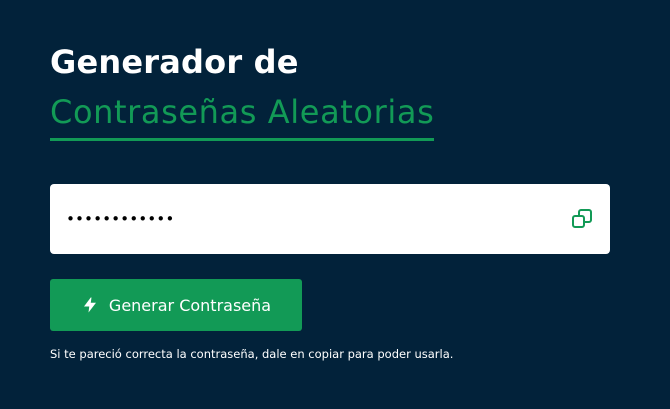 The height and width of the screenshot is (409, 670). What do you see at coordinates (582, 219) in the screenshot?
I see `copy-icon` at bounding box center [582, 219].